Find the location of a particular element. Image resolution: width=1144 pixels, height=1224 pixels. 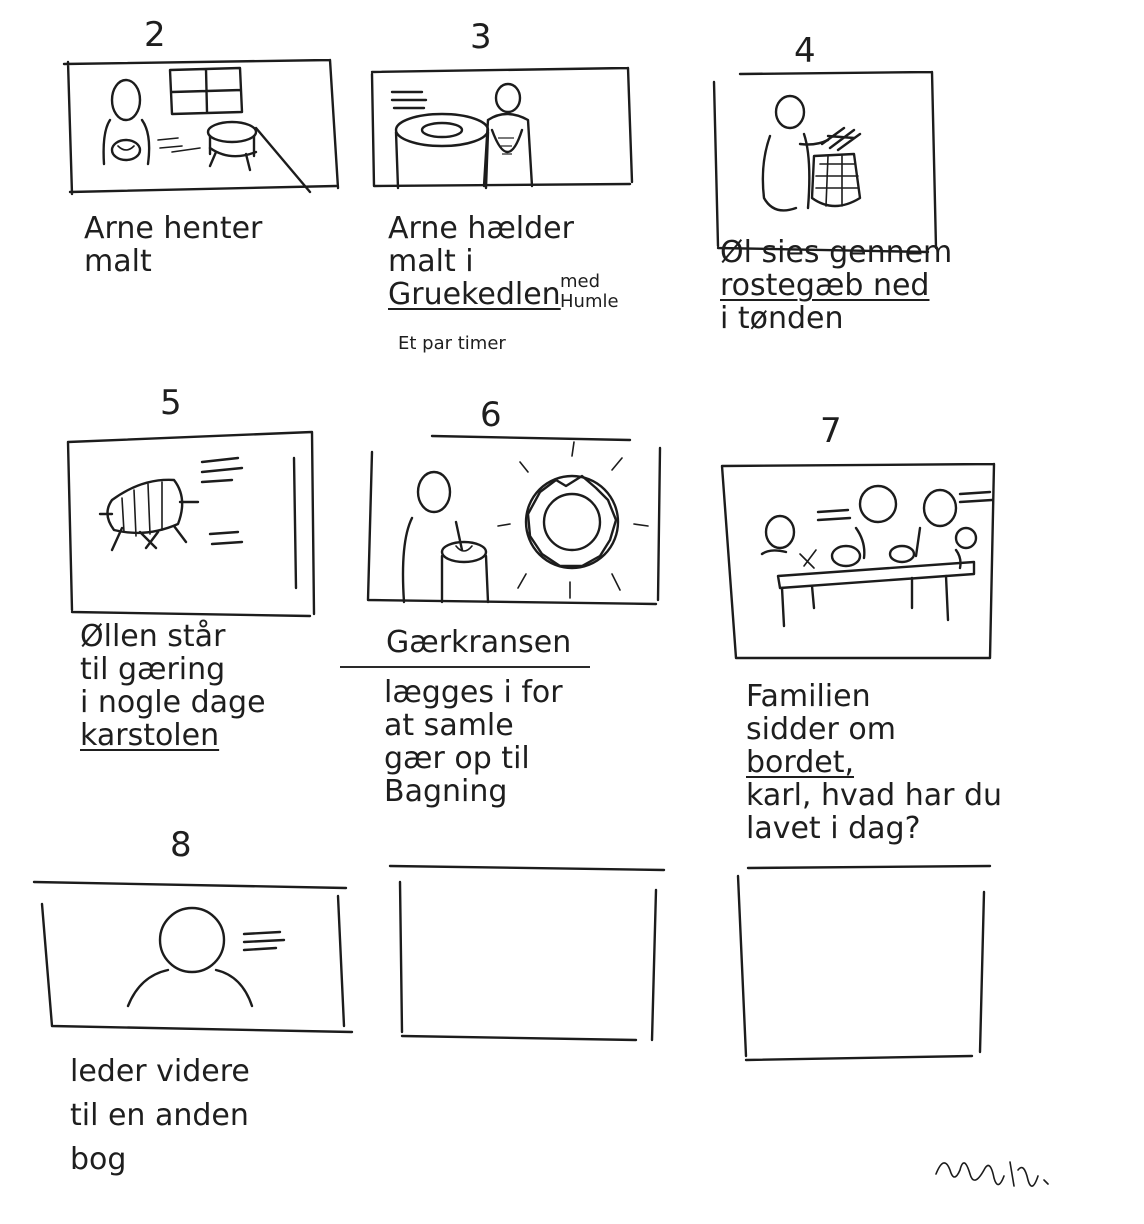

caption-panel-4: Øl sies gennem rostegæb ned i tønden is located at coordinates (836, 285).